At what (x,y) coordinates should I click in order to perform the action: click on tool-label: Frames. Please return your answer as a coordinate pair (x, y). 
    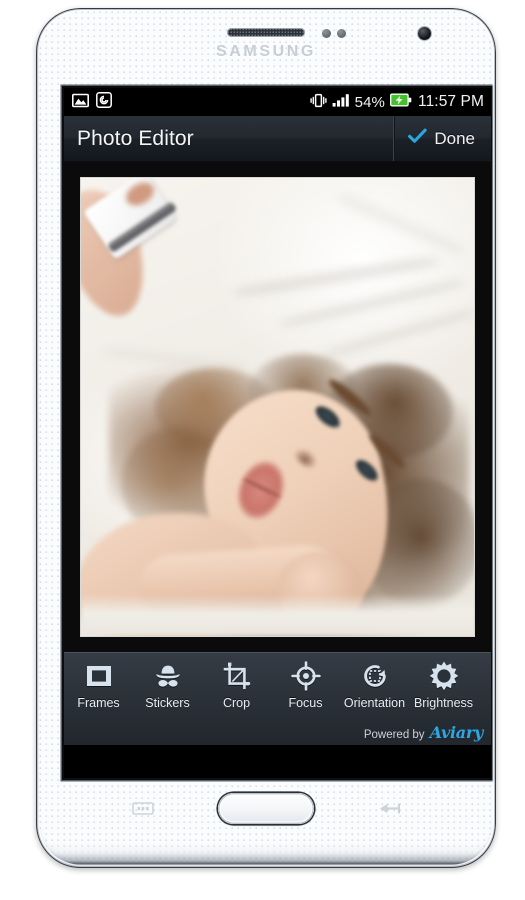
    Looking at the image, I should click on (98, 703).